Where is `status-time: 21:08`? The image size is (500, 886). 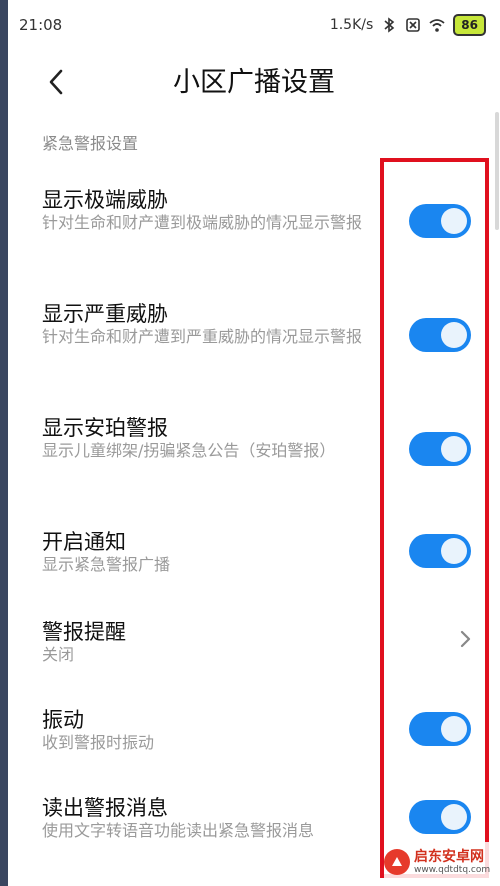 status-time: 21:08 is located at coordinates (41, 25).